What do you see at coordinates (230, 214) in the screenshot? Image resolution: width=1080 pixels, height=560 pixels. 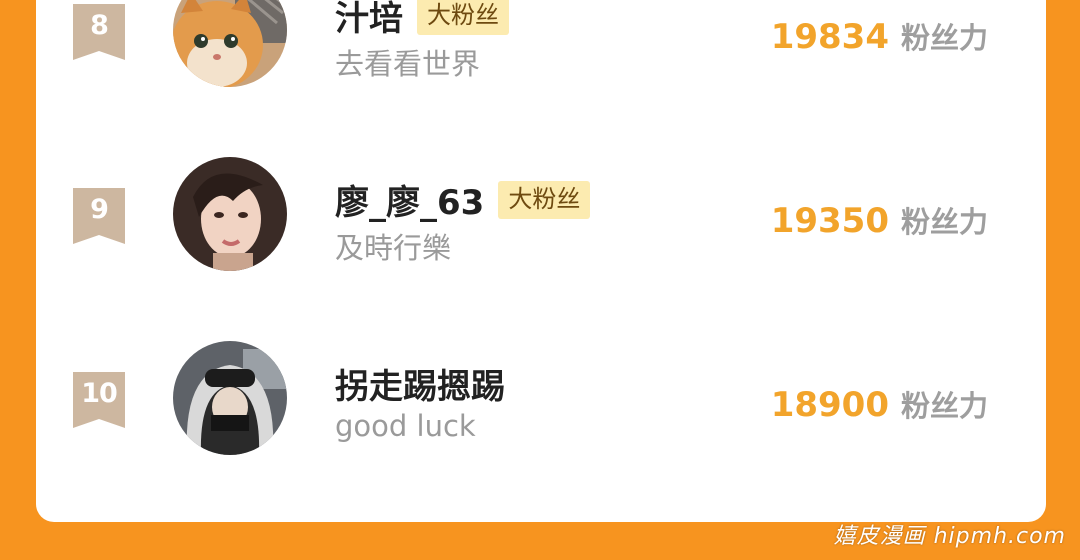 I see `woman-avatar` at bounding box center [230, 214].